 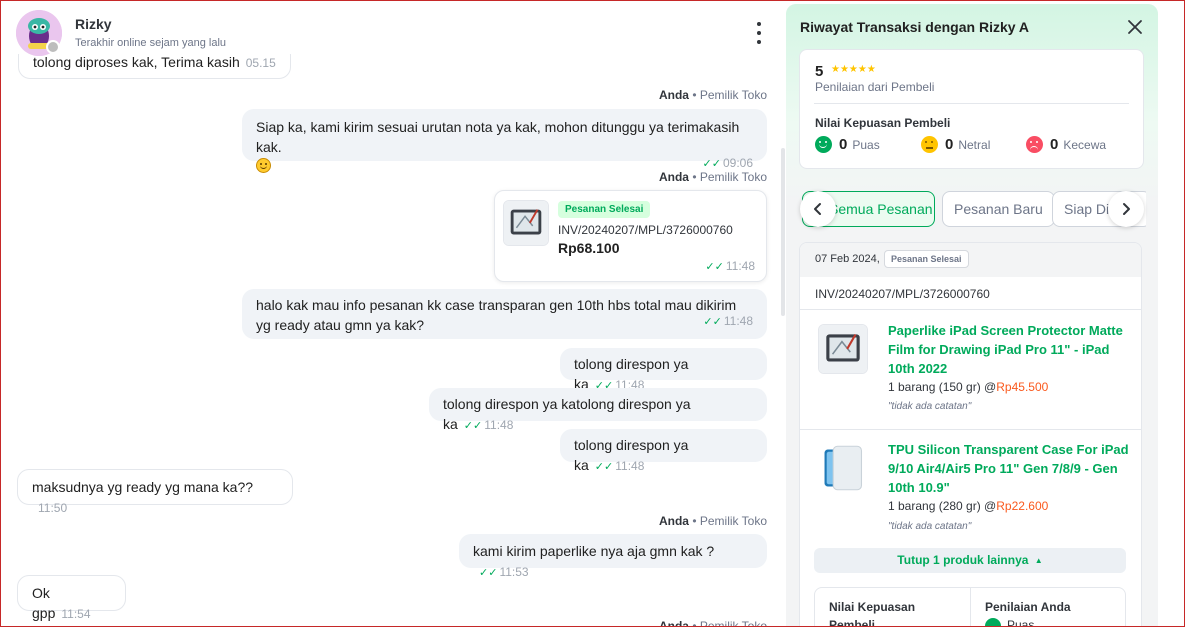 What do you see at coordinates (1021, 622) in the screenshot?
I see `your-rating-label: Puas` at bounding box center [1021, 622].